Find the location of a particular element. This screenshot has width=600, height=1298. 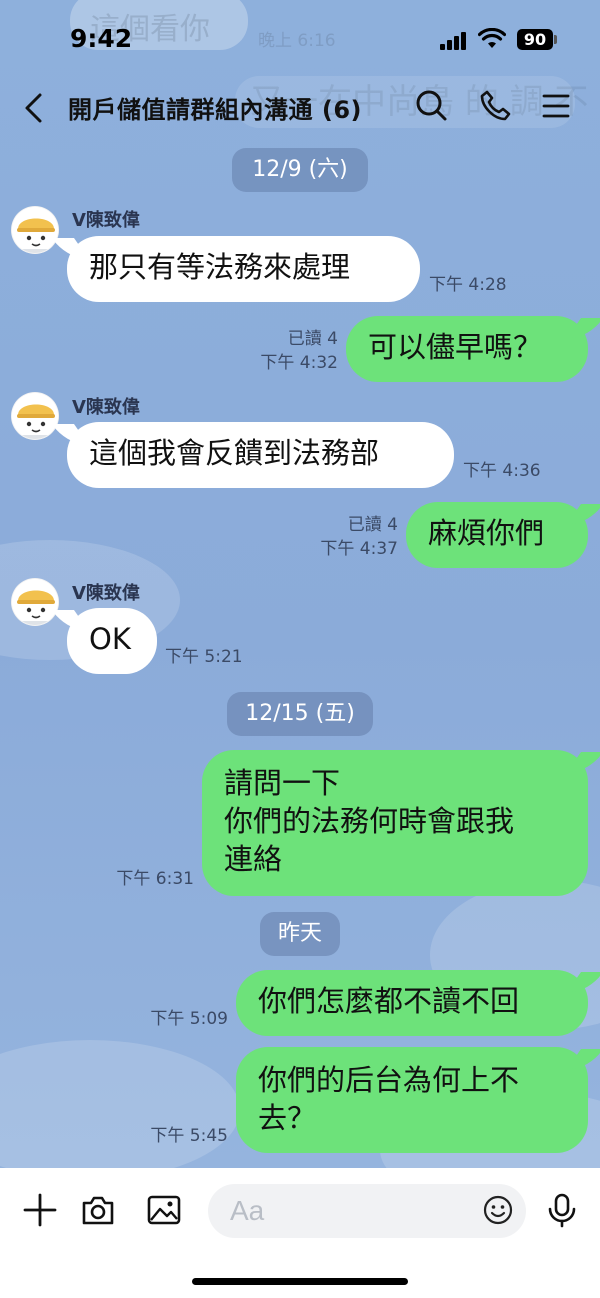

message-text-line: 你們的法務何時會跟我 is located at coordinates (369, 821).